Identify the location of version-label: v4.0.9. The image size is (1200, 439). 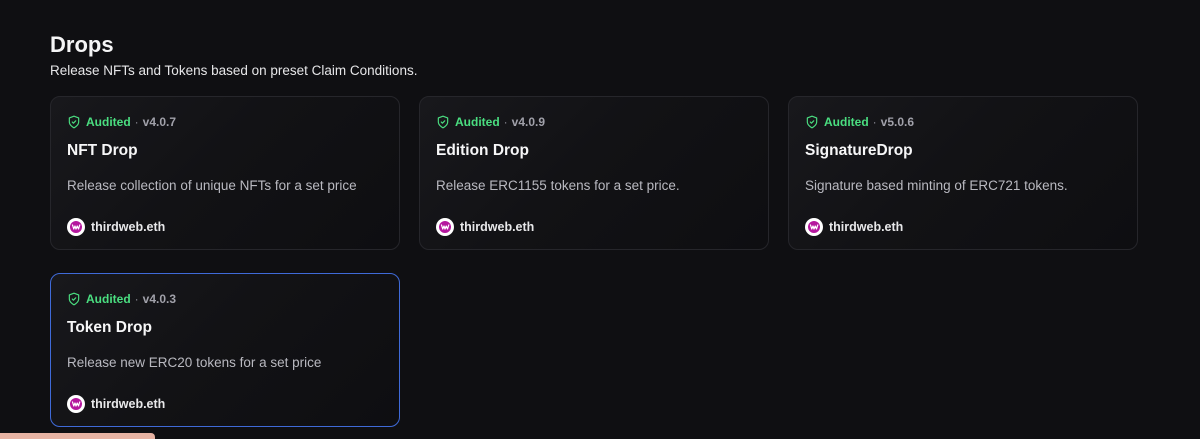
(528, 122).